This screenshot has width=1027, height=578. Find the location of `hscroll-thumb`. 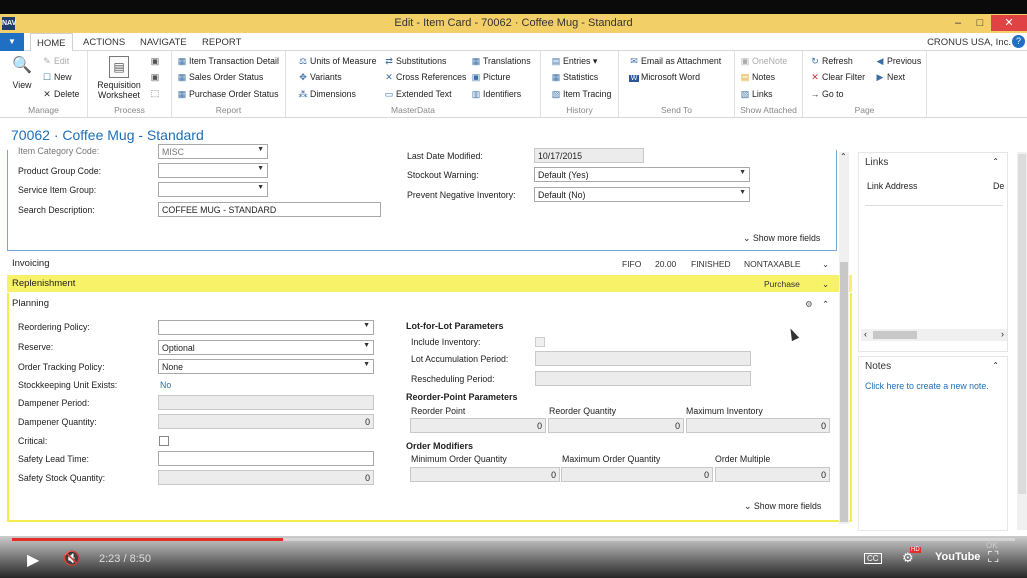

hscroll-thumb is located at coordinates (895, 335).